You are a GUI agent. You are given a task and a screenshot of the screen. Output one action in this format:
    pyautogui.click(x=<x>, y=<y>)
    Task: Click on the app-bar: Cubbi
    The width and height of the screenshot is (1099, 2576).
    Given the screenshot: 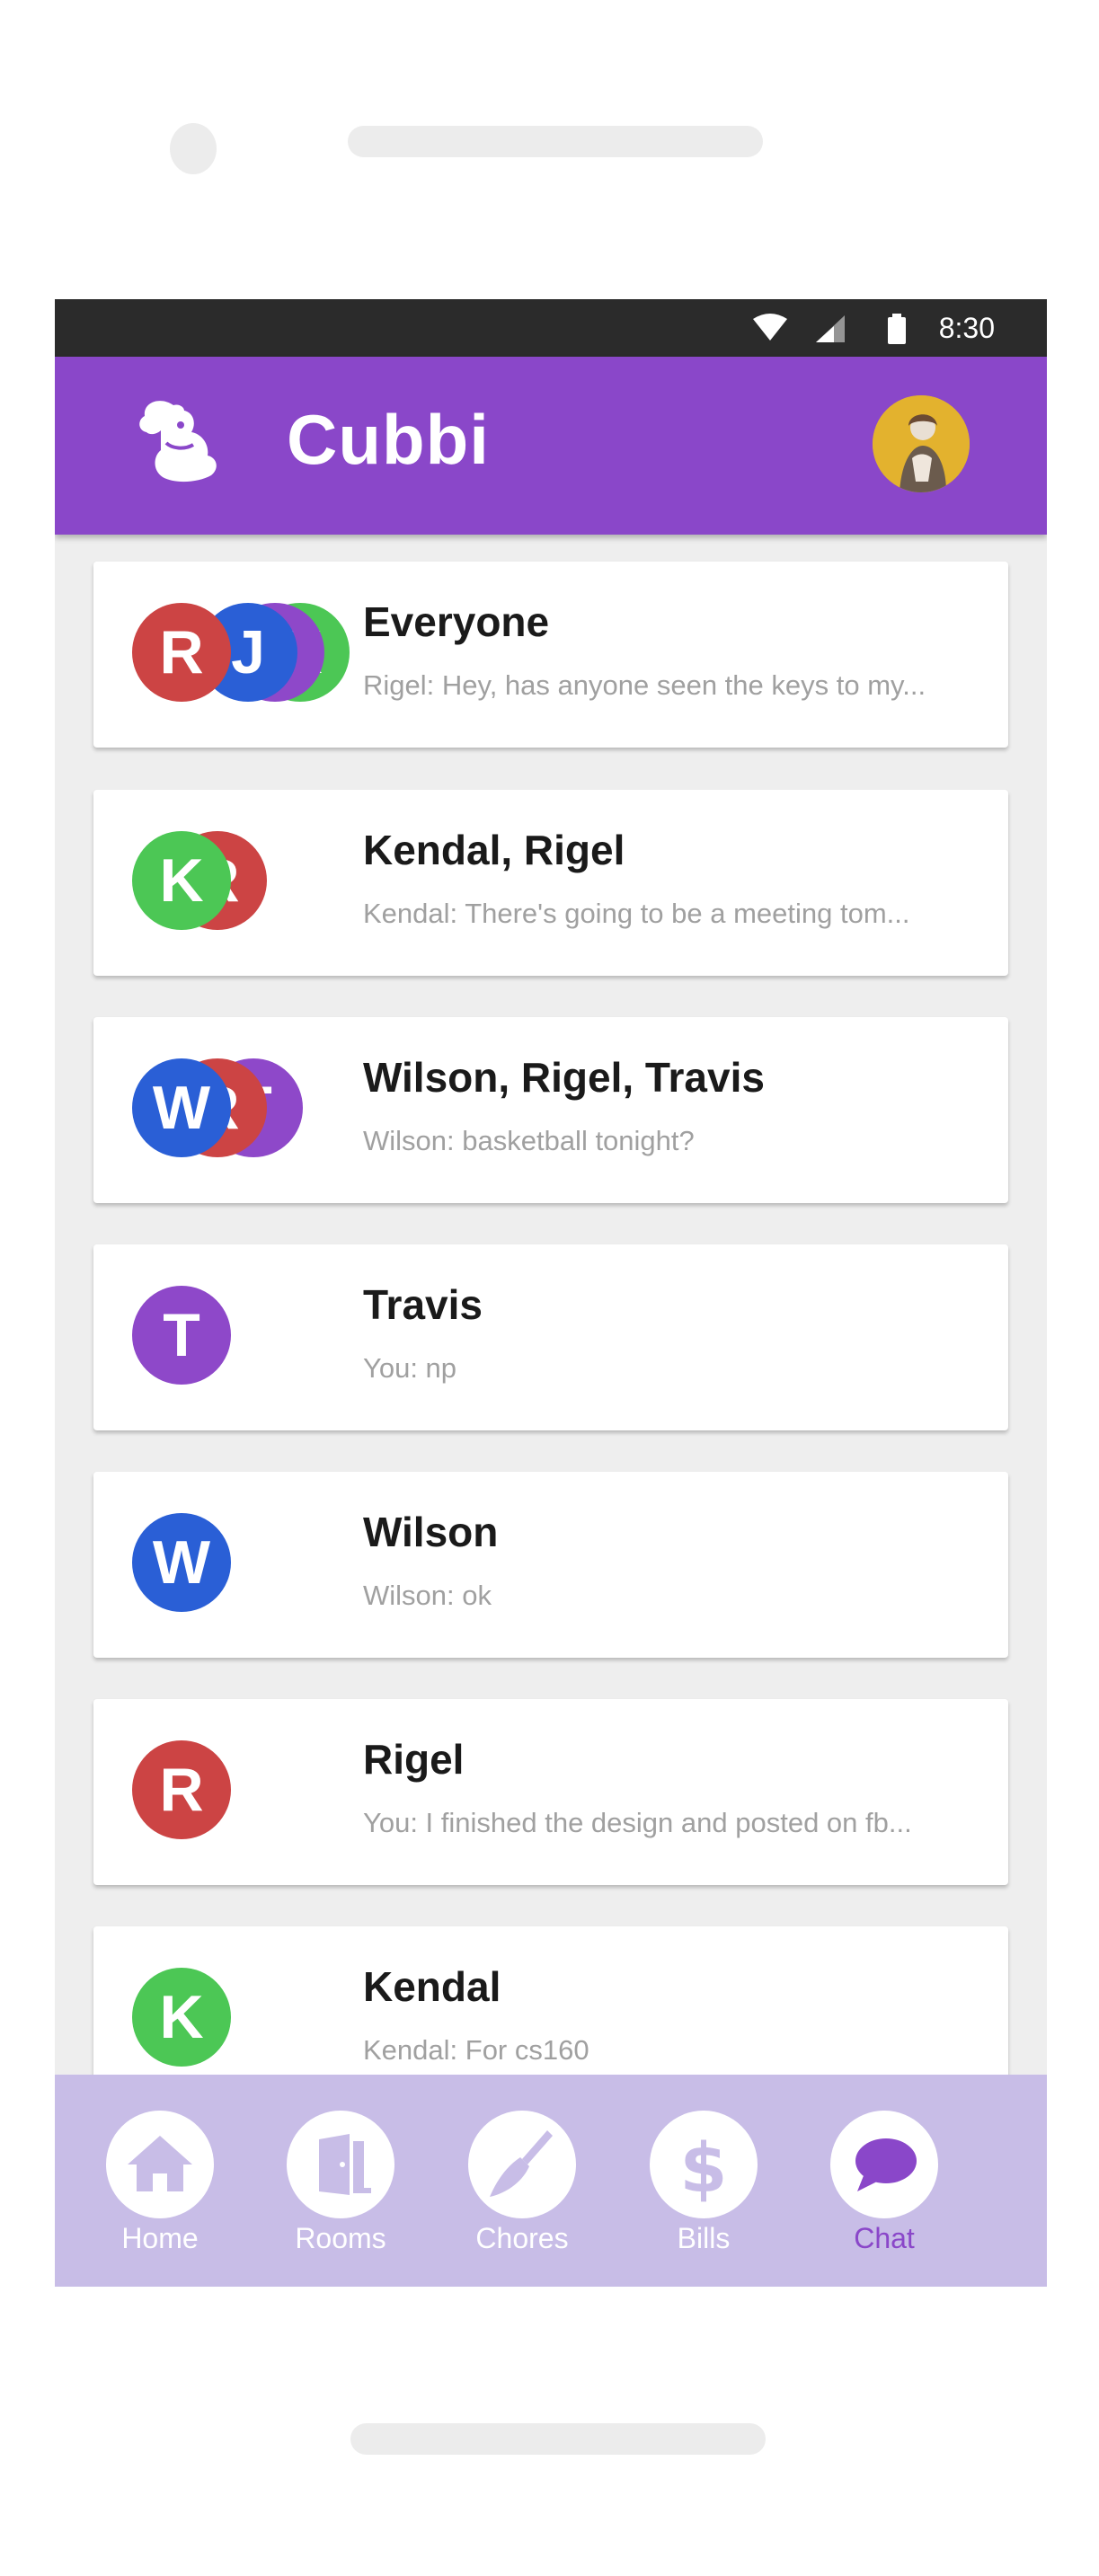 What is the action you would take?
    pyautogui.click(x=551, y=446)
    